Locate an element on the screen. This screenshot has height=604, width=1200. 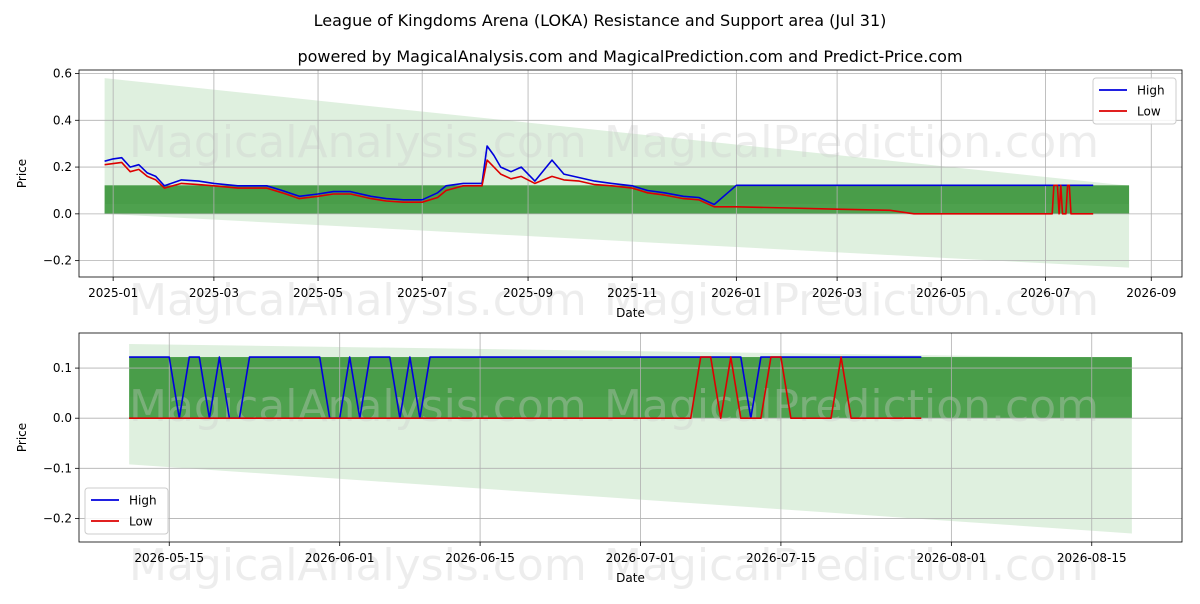
y-tick-label: 0.2 is located at coordinates (62, 167).